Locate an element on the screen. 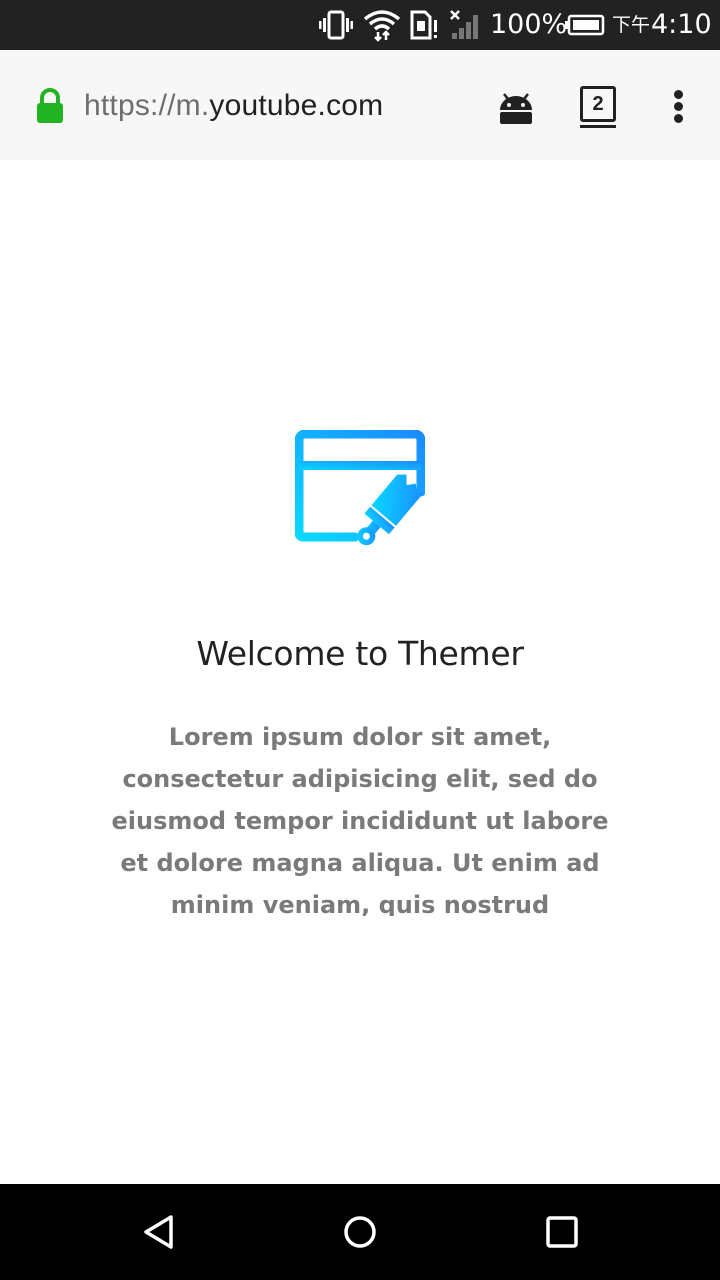 This screenshot has width=720, height=1280. recents-icon is located at coordinates (562, 1232).